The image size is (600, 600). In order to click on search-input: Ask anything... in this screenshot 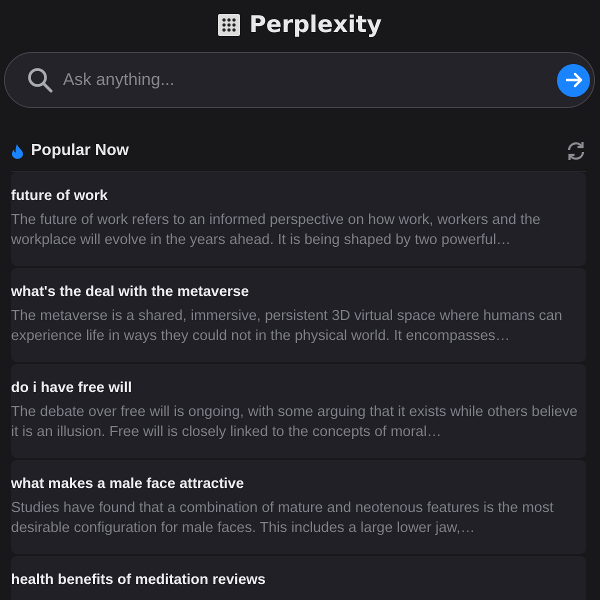, I will do `click(309, 80)`.